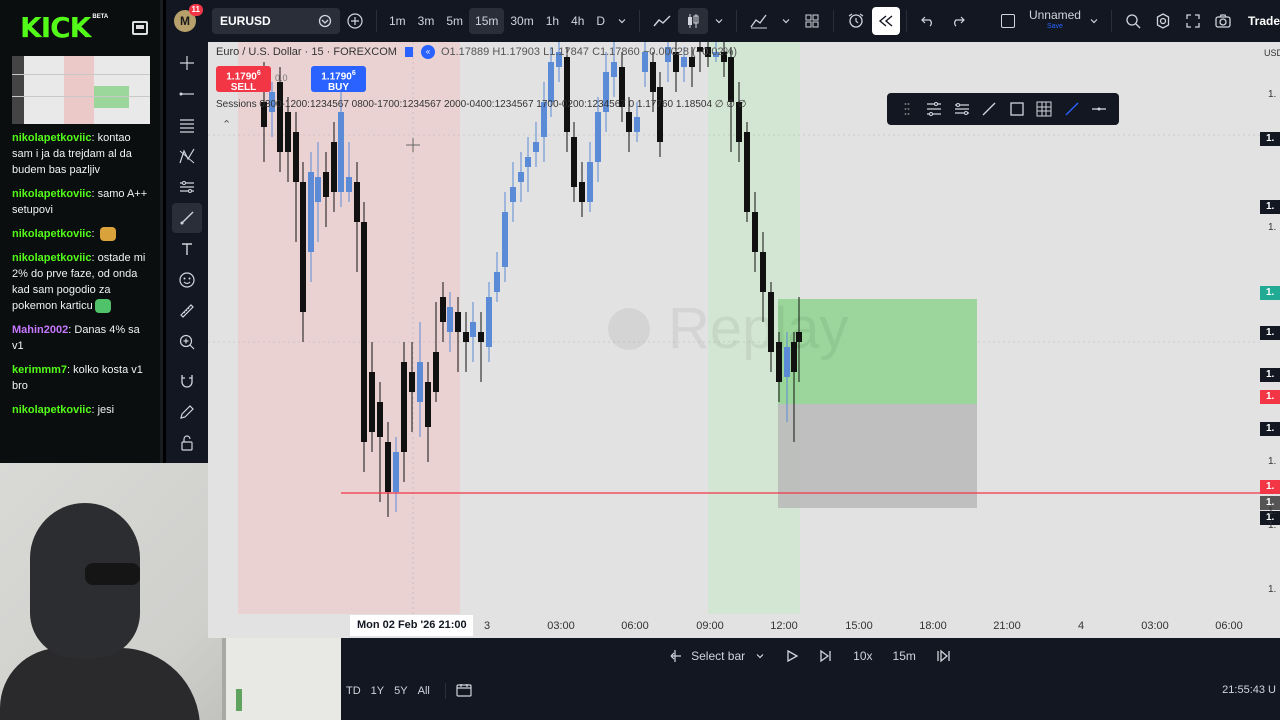 The height and width of the screenshot is (720, 1280). What do you see at coordinates (990, 109) in the screenshot?
I see `fav-trendline-button` at bounding box center [990, 109].